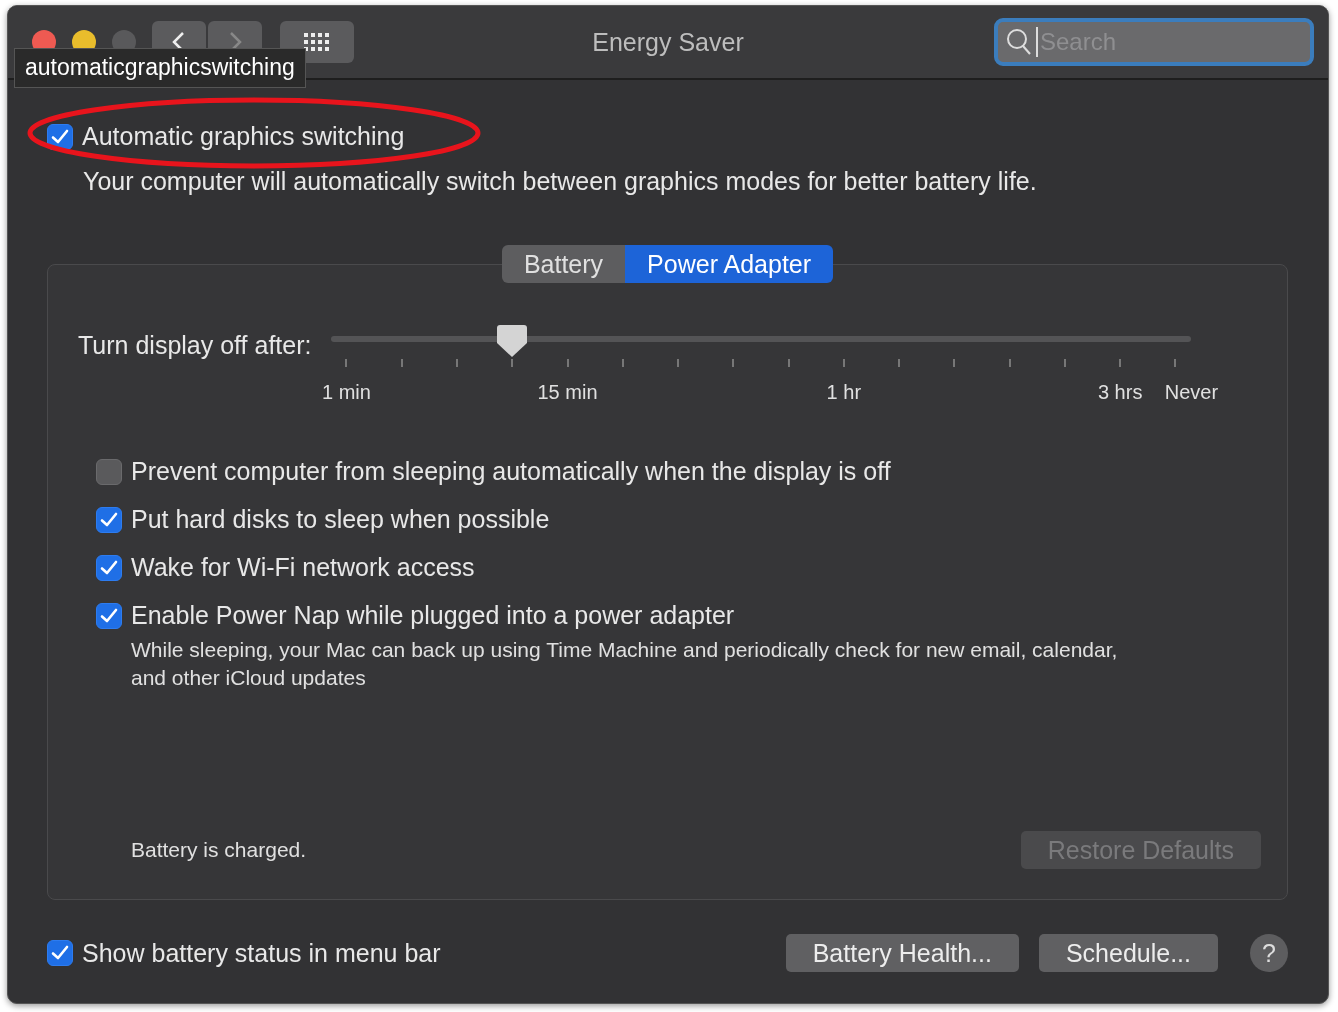  What do you see at coordinates (160, 68) in the screenshot?
I see `tooltip: automaticgraphicswitching` at bounding box center [160, 68].